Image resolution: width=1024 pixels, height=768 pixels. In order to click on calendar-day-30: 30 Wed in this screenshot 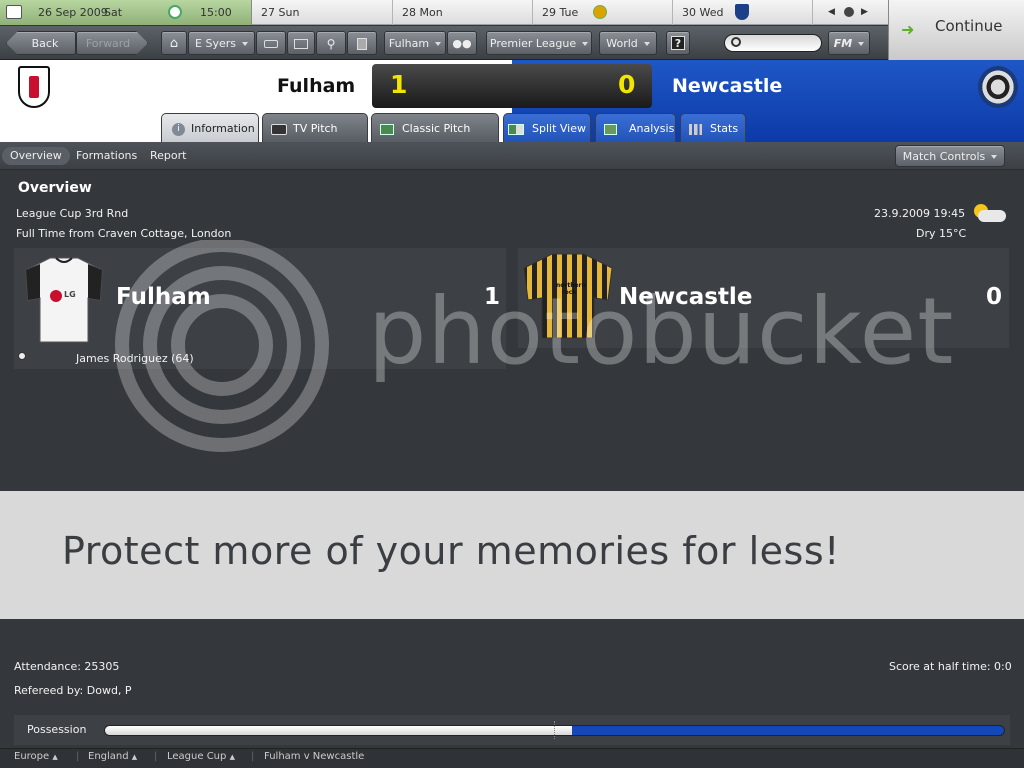, I will do `click(743, 12)`.